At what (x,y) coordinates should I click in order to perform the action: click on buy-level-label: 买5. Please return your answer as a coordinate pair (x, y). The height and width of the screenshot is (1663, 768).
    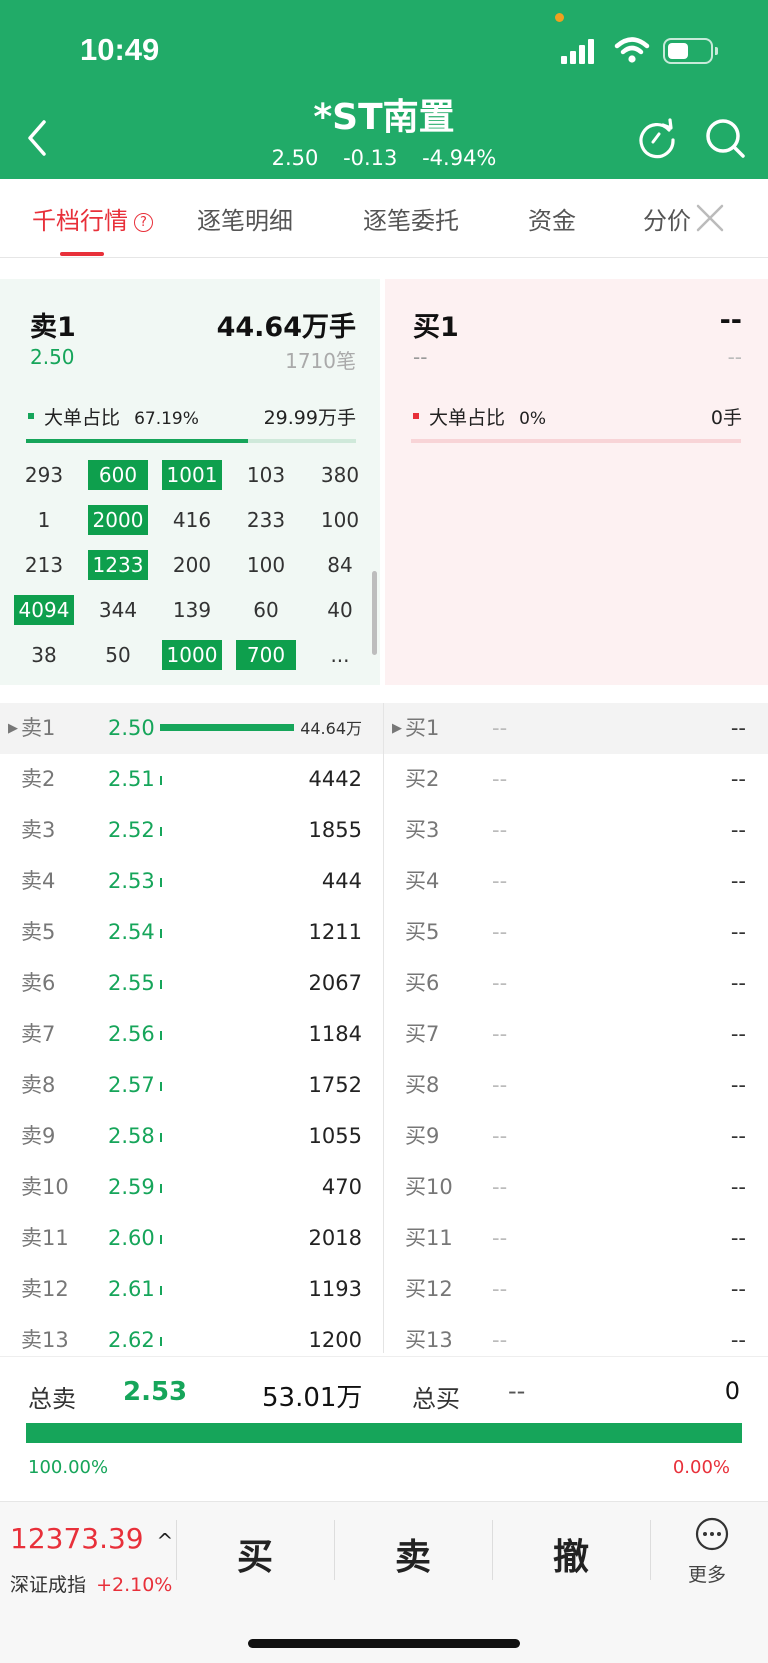
    Looking at the image, I should click on (422, 932).